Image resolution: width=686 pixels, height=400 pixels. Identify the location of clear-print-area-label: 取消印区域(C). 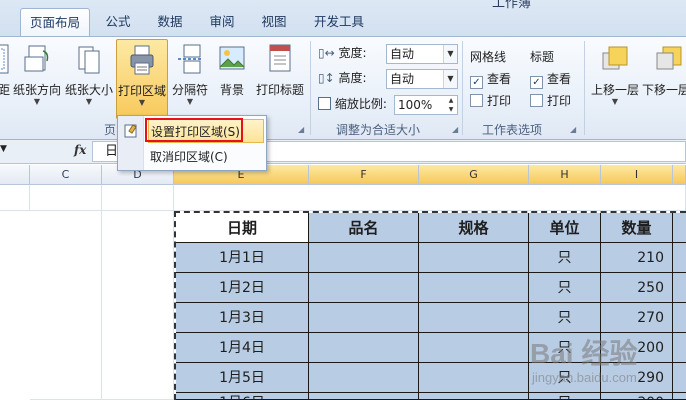
(189, 157).